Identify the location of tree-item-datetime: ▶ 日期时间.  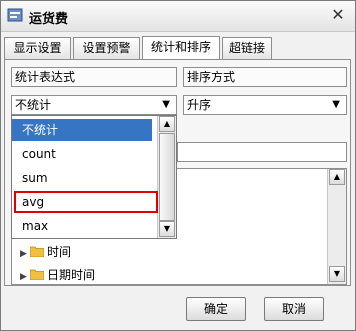
(57, 275).